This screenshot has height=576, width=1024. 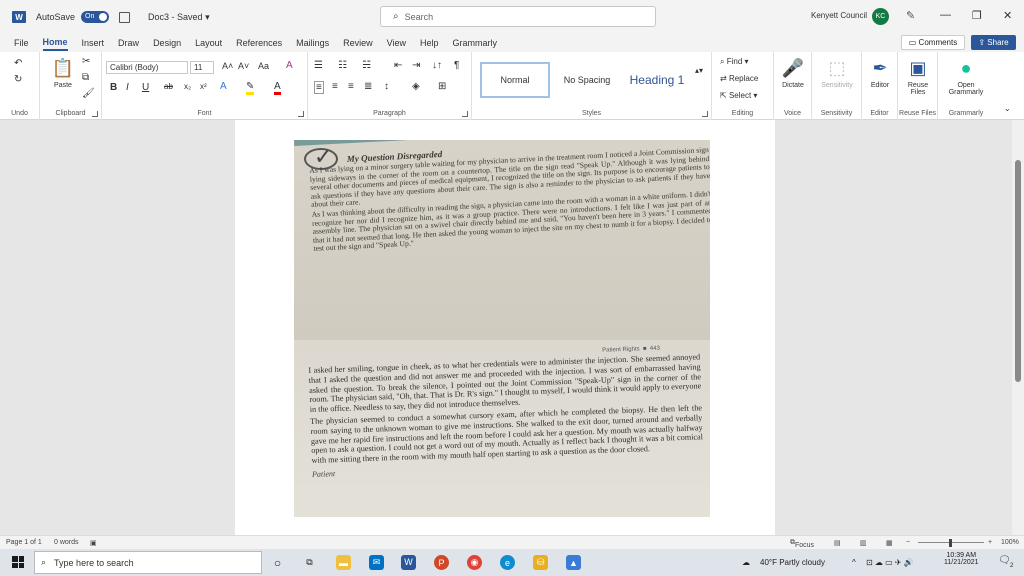 What do you see at coordinates (966, 77) in the screenshot?
I see `open-grammarly-button: ● Open Grammarly` at bounding box center [966, 77].